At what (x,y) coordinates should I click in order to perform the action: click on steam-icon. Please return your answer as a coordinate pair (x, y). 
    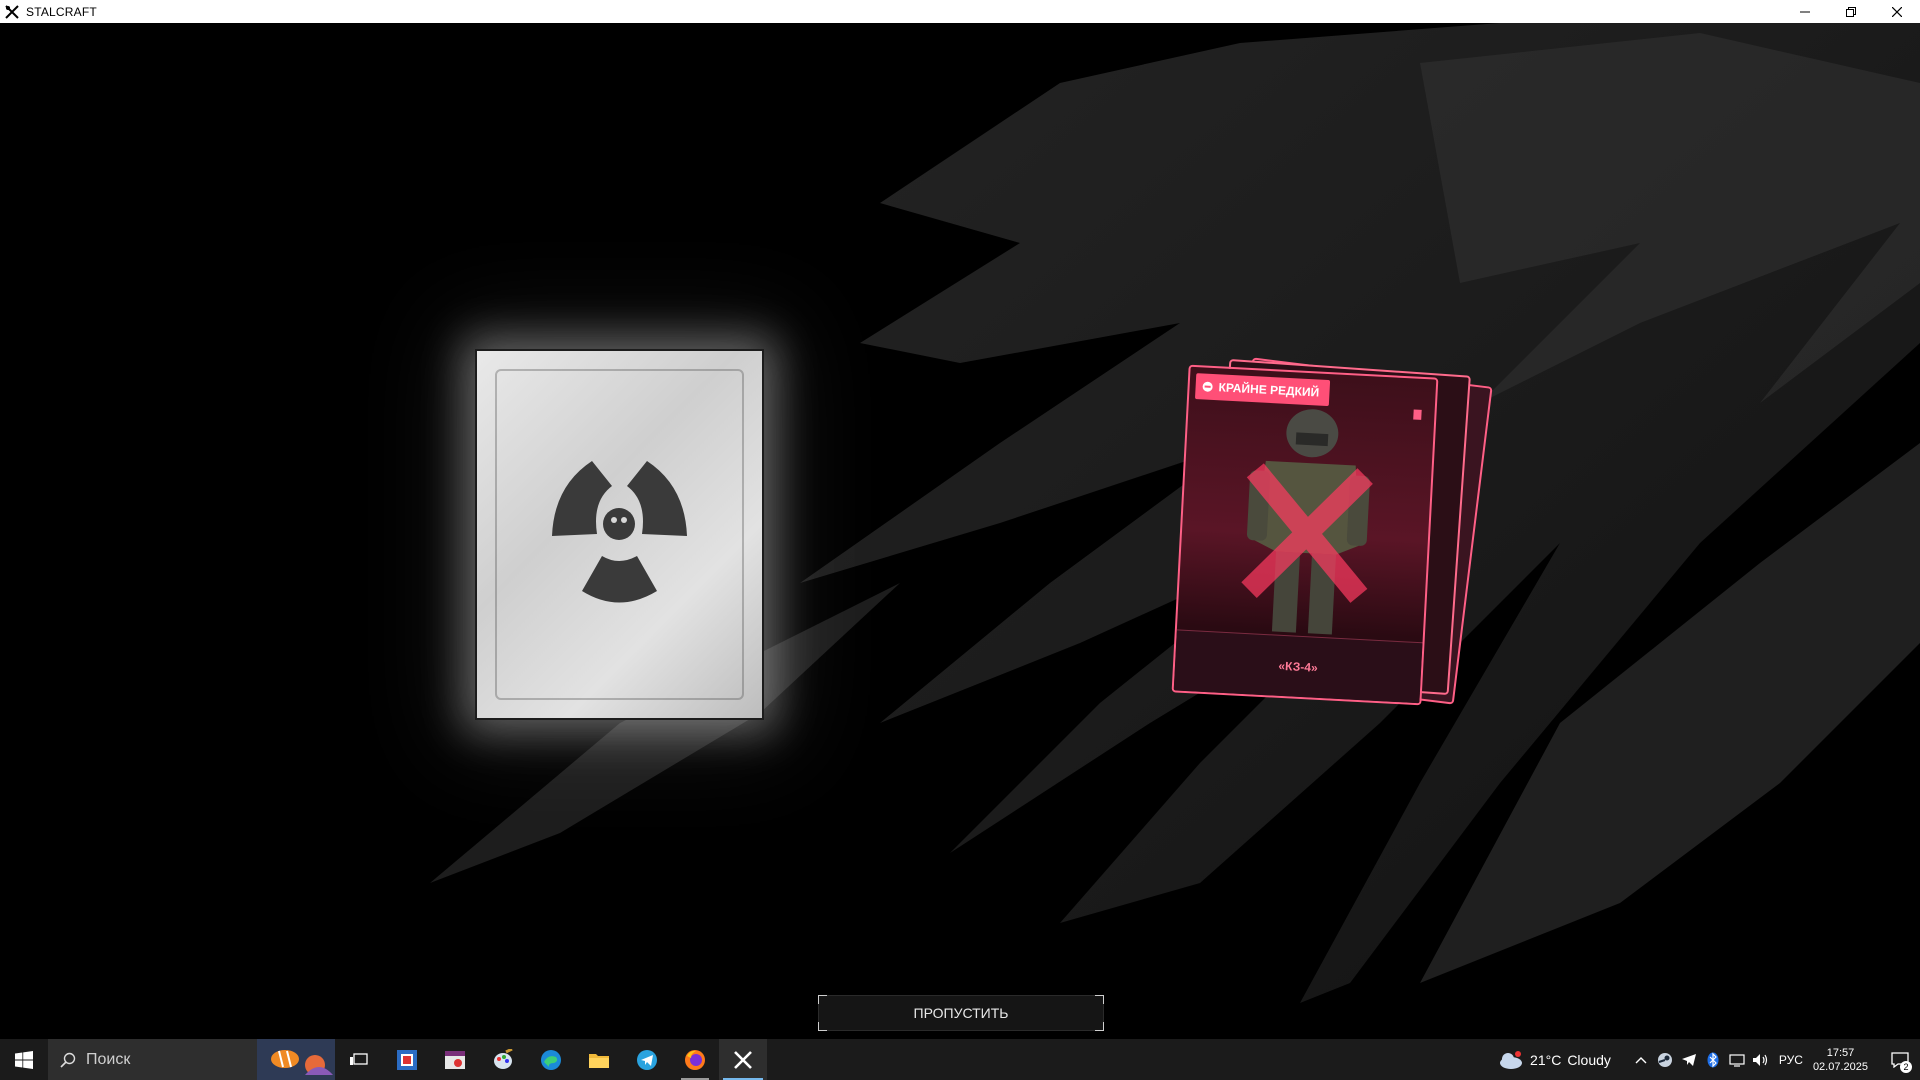
    Looking at the image, I should click on (1664, 1059).